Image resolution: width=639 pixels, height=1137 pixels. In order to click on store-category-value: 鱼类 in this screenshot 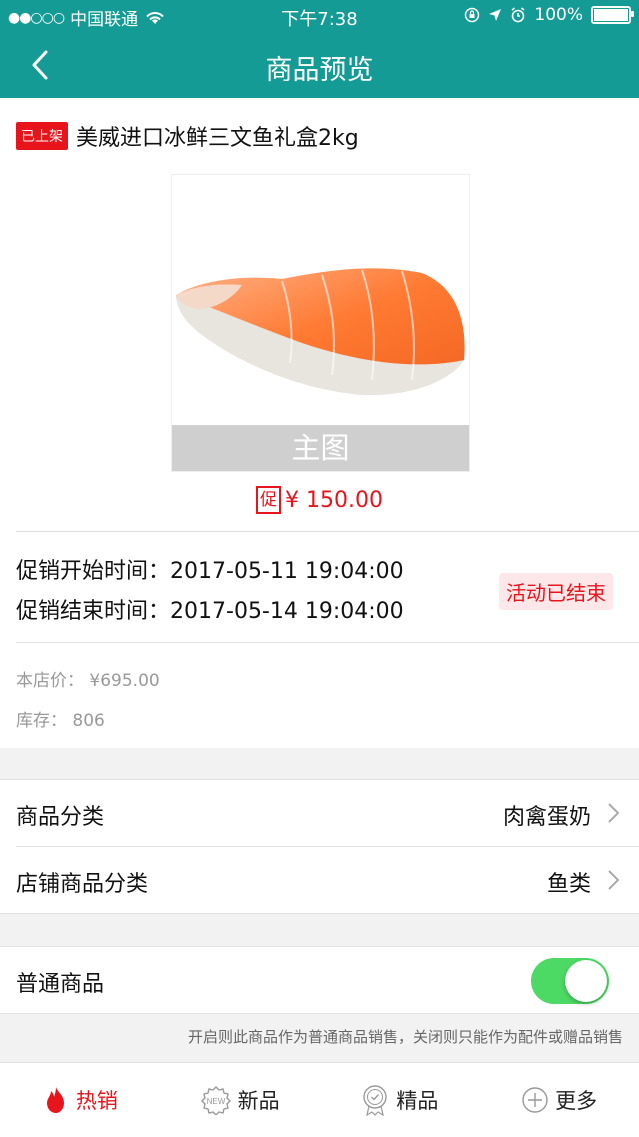, I will do `click(568, 884)`.